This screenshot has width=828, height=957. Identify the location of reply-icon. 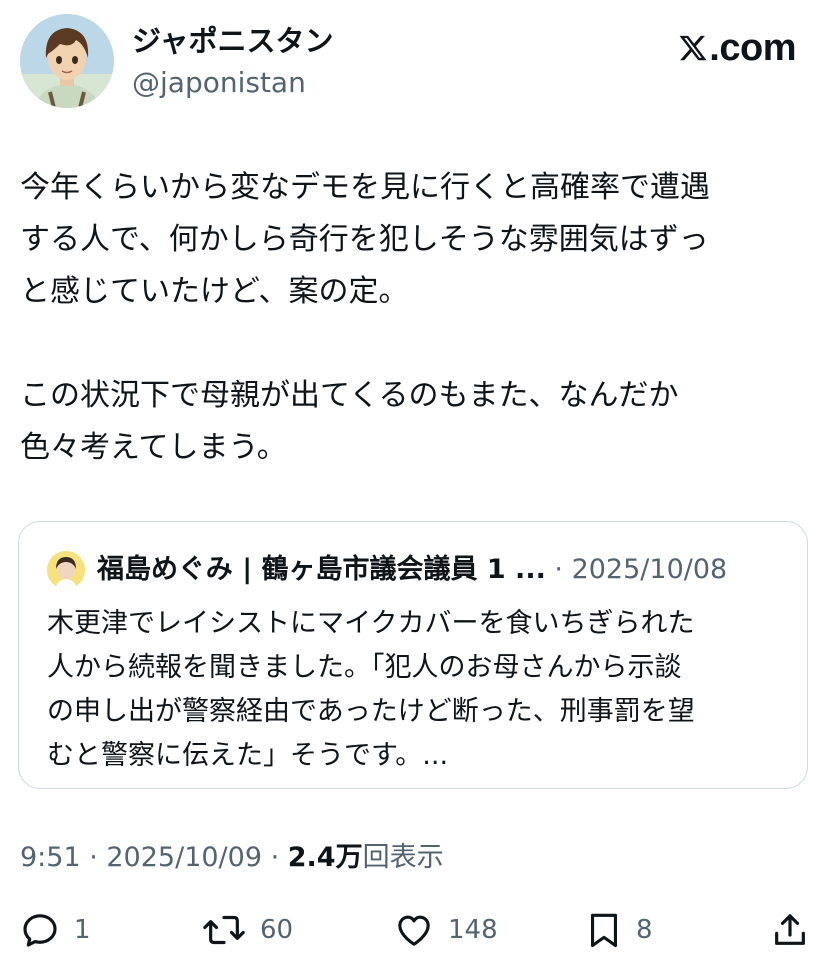
(40, 930).